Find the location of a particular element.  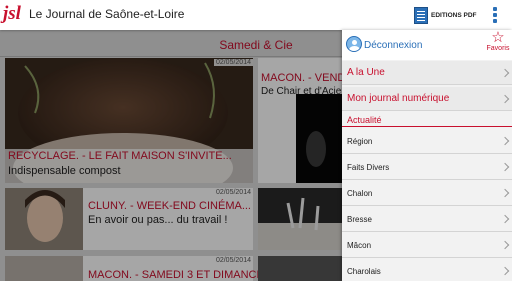

overflow-menu-icon is located at coordinates (495, 16).